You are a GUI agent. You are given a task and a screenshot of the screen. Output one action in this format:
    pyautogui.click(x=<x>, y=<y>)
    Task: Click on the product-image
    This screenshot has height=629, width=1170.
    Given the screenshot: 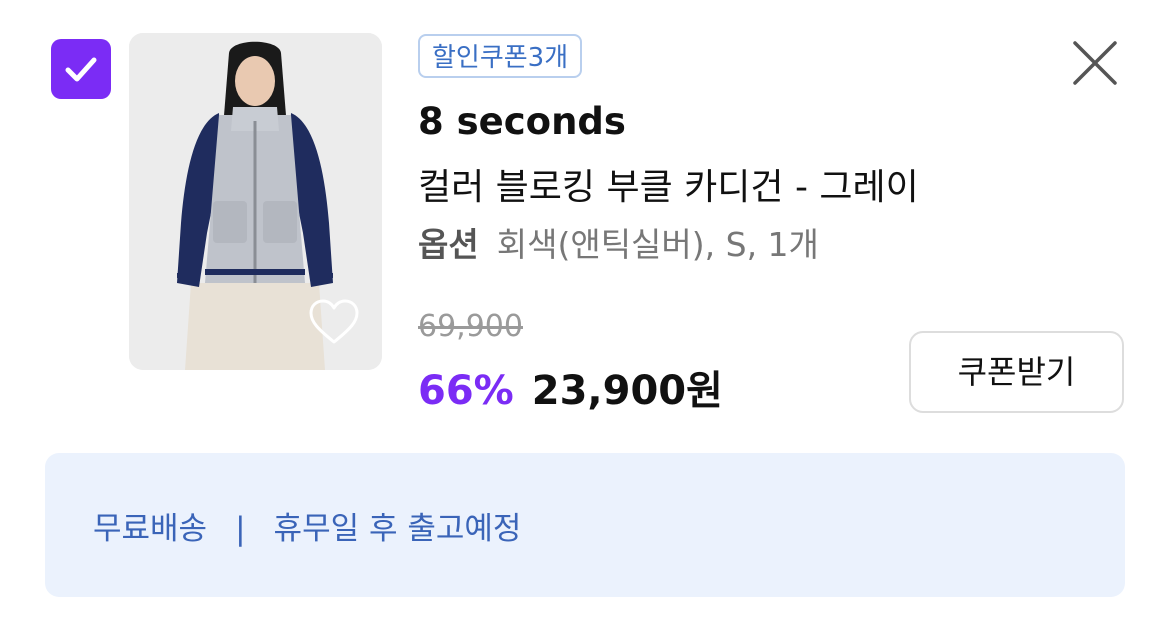 What is the action you would take?
    pyautogui.click(x=255, y=201)
    